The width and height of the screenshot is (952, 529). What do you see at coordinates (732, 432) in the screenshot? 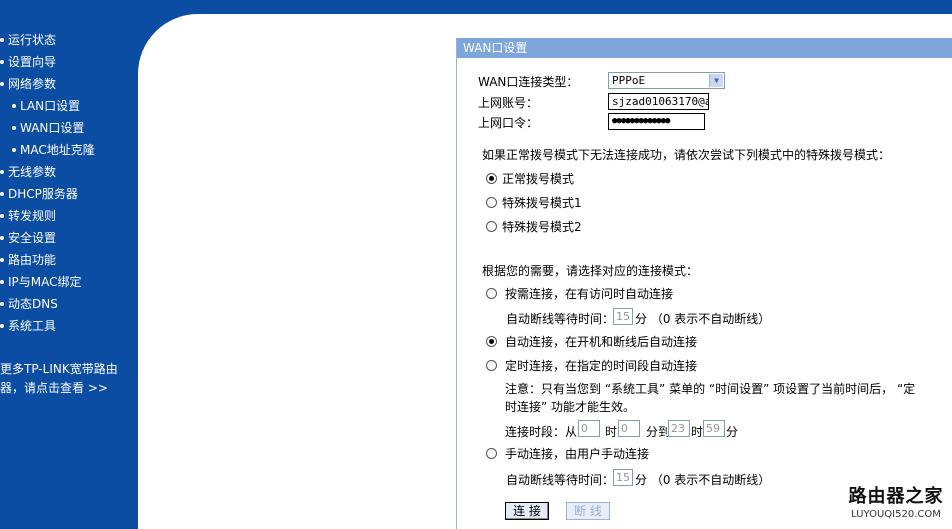
I see `min-text: 分` at bounding box center [732, 432].